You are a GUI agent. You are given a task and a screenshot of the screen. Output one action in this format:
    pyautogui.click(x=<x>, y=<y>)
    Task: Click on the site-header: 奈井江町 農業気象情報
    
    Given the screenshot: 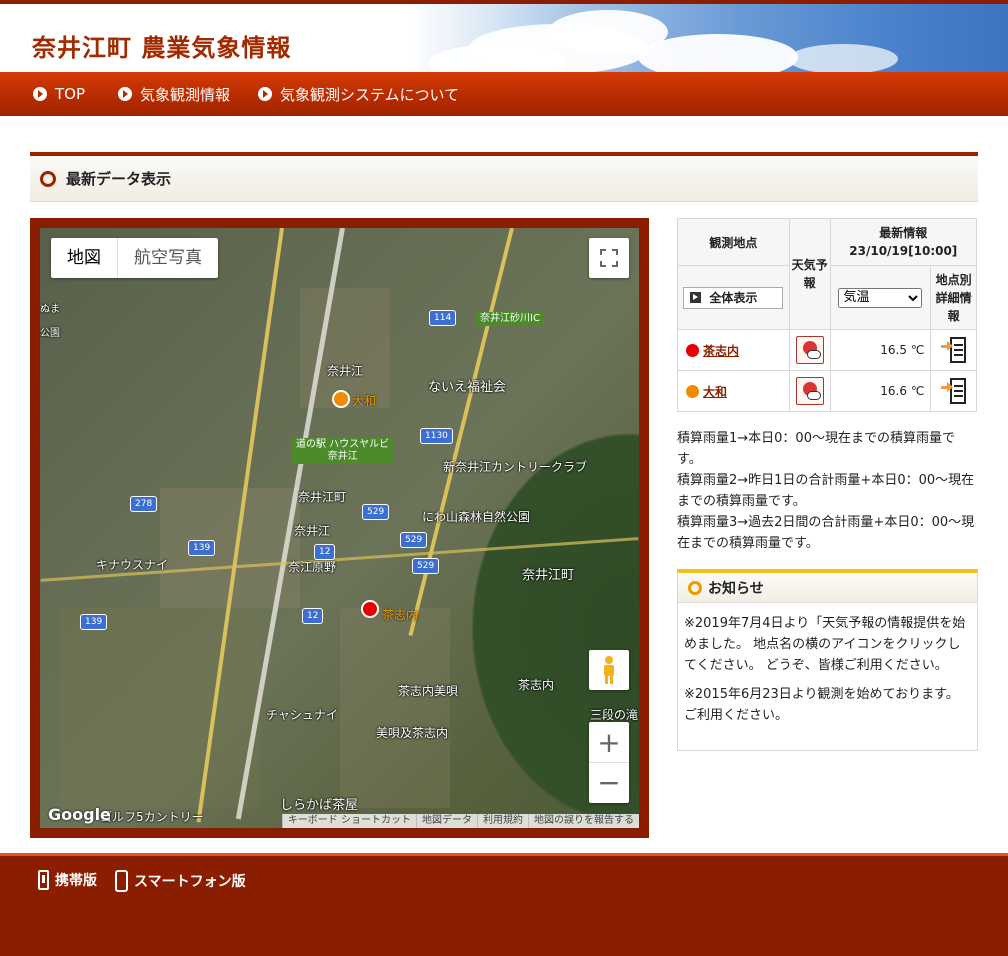 What is the action you would take?
    pyautogui.click(x=504, y=36)
    